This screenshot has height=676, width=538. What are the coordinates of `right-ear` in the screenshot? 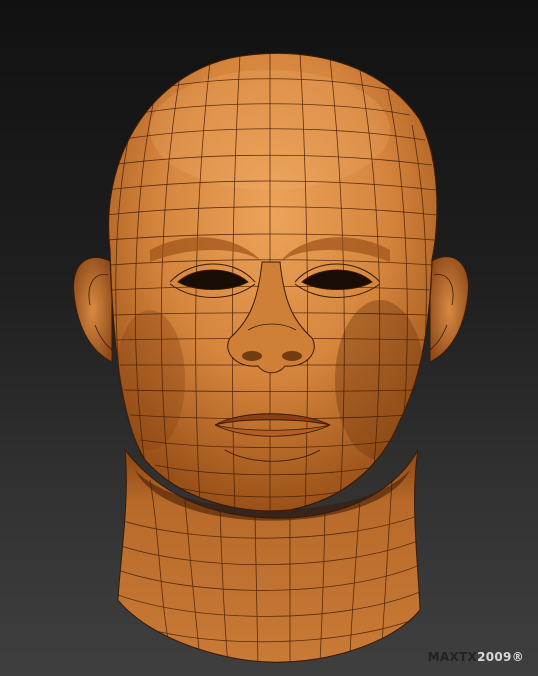 It's located at (449, 309).